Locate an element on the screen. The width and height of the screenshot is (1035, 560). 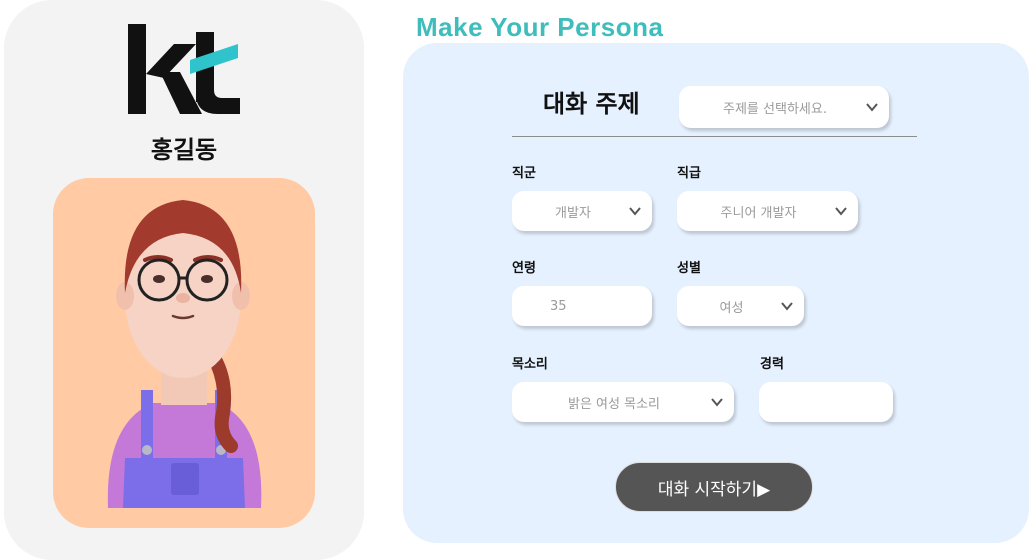
gender-label: 성별 is located at coordinates (689, 268).